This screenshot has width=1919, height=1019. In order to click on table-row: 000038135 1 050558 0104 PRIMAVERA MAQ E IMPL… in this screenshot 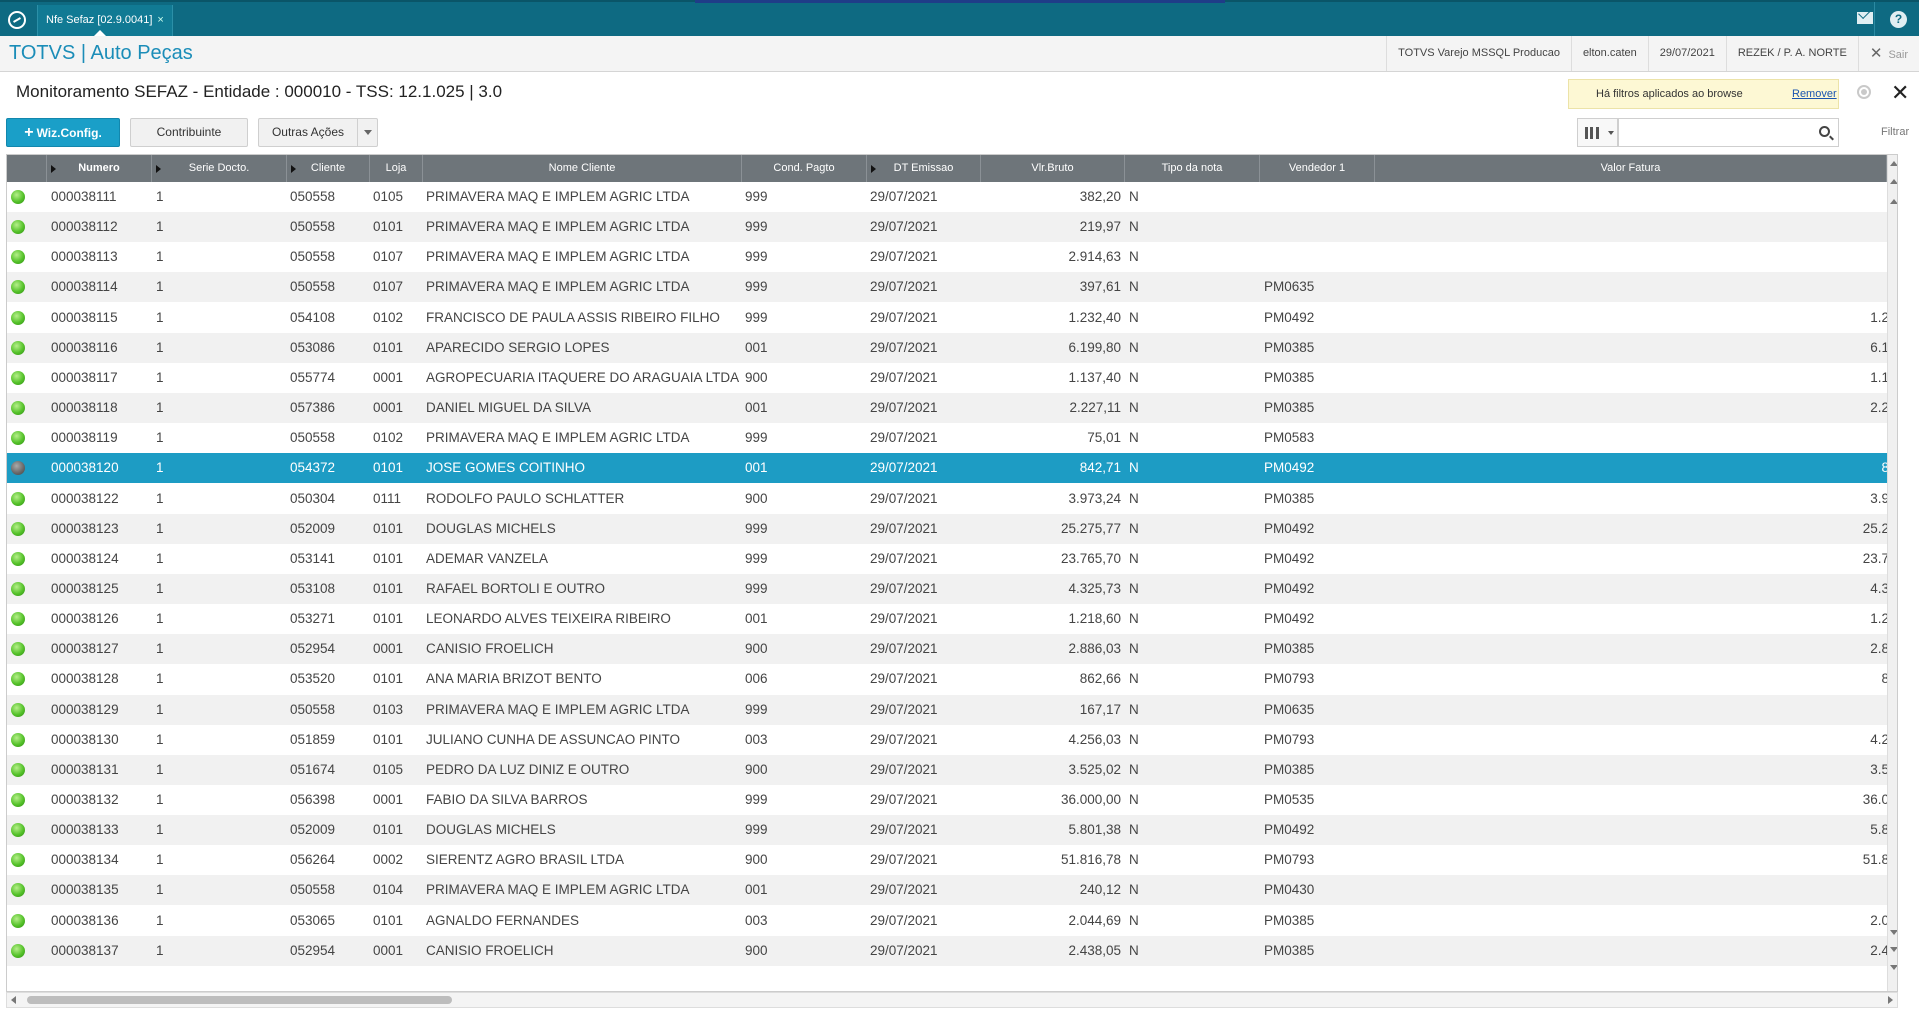, I will do `click(952, 890)`.